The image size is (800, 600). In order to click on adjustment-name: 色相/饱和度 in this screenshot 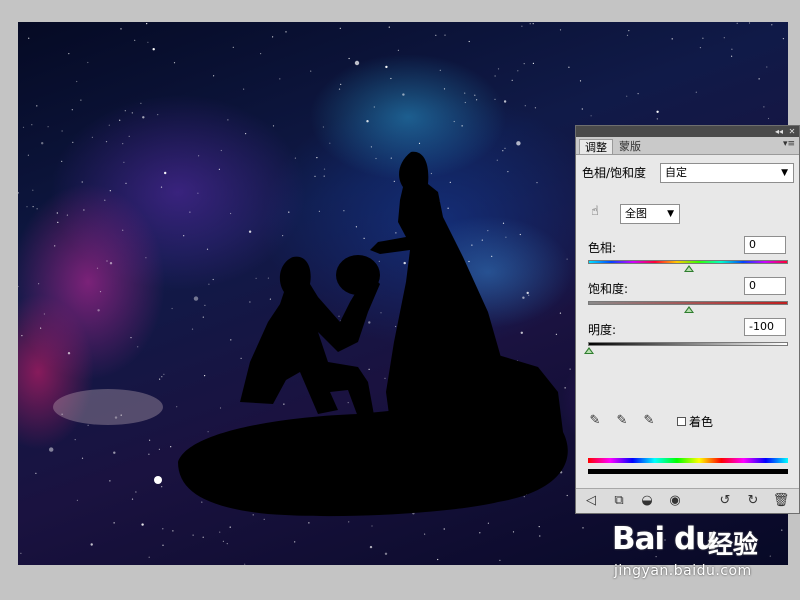, I will do `click(614, 173)`.